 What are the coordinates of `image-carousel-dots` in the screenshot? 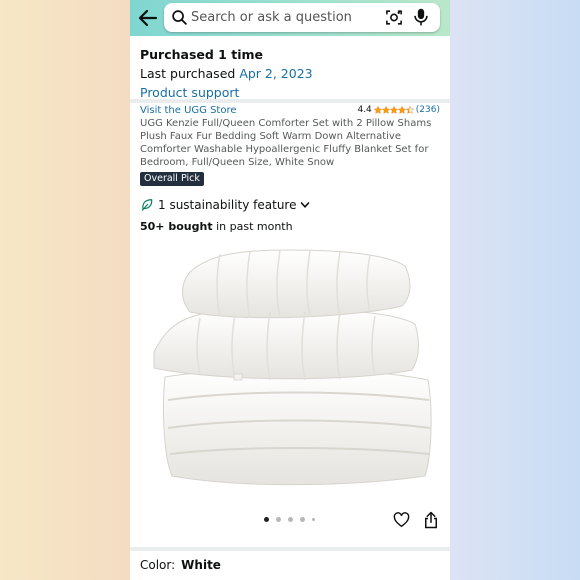 It's located at (293, 519).